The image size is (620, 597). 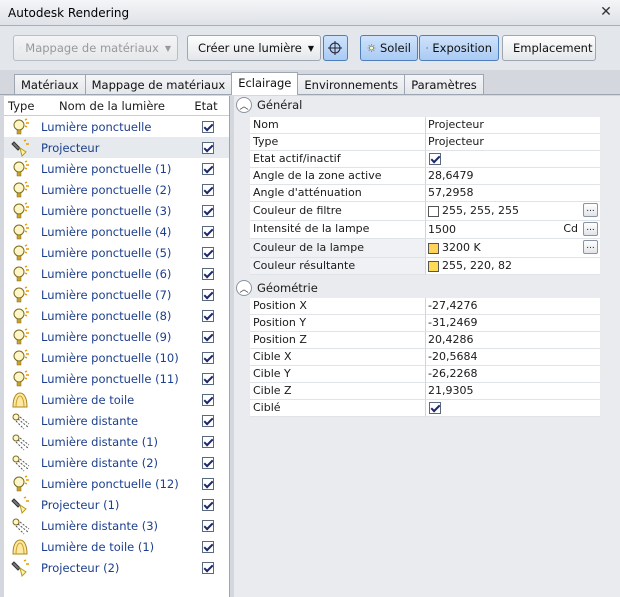 I want to click on light-row: Lumière ponctuelle (5), so click(x=116, y=252).